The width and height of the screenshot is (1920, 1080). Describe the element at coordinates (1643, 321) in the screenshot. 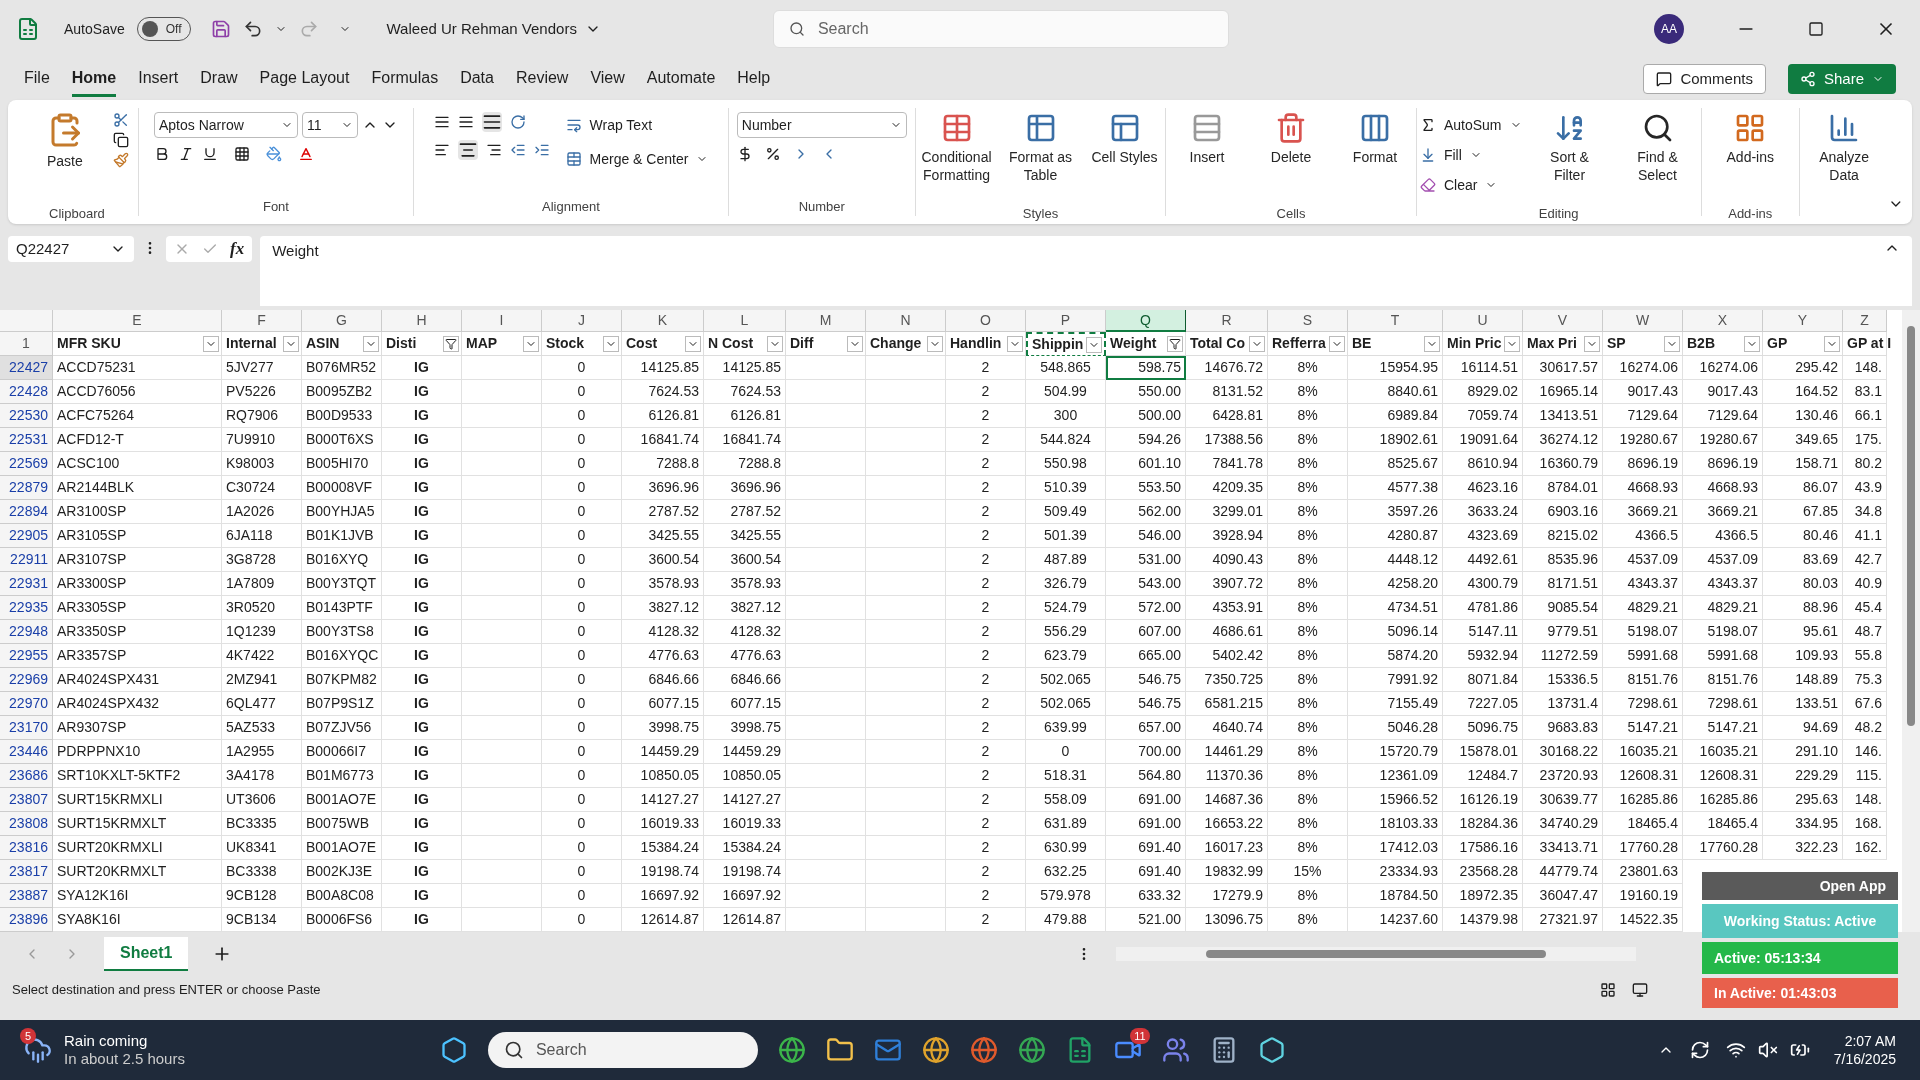

I see `column-letter: W` at that location.